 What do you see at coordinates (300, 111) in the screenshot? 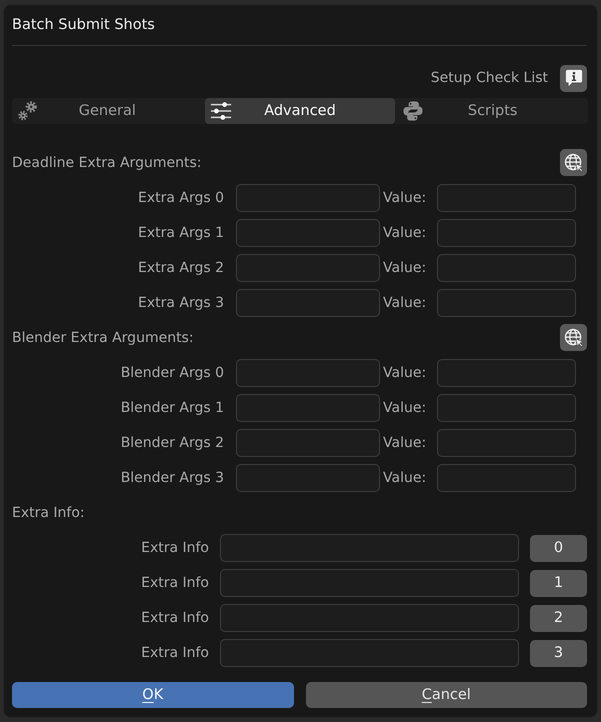
I see `tab: Advanced` at bounding box center [300, 111].